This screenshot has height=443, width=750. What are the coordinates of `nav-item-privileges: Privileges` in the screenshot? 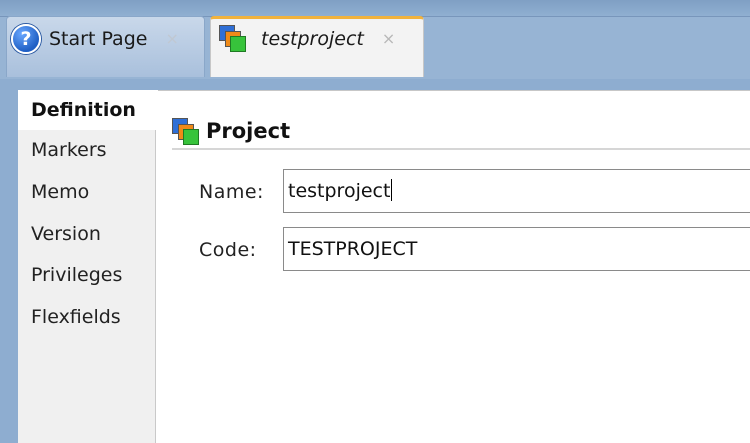 It's located at (87, 275).